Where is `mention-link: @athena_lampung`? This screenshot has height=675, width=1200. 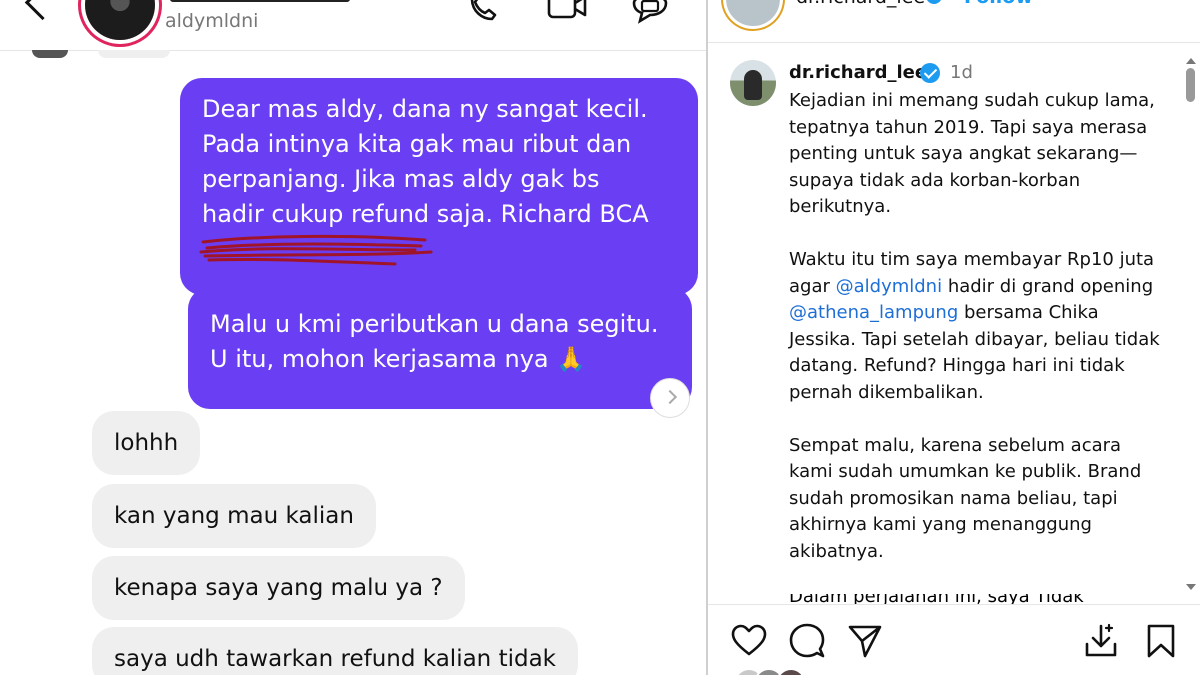 mention-link: @athena_lampung is located at coordinates (873, 312).